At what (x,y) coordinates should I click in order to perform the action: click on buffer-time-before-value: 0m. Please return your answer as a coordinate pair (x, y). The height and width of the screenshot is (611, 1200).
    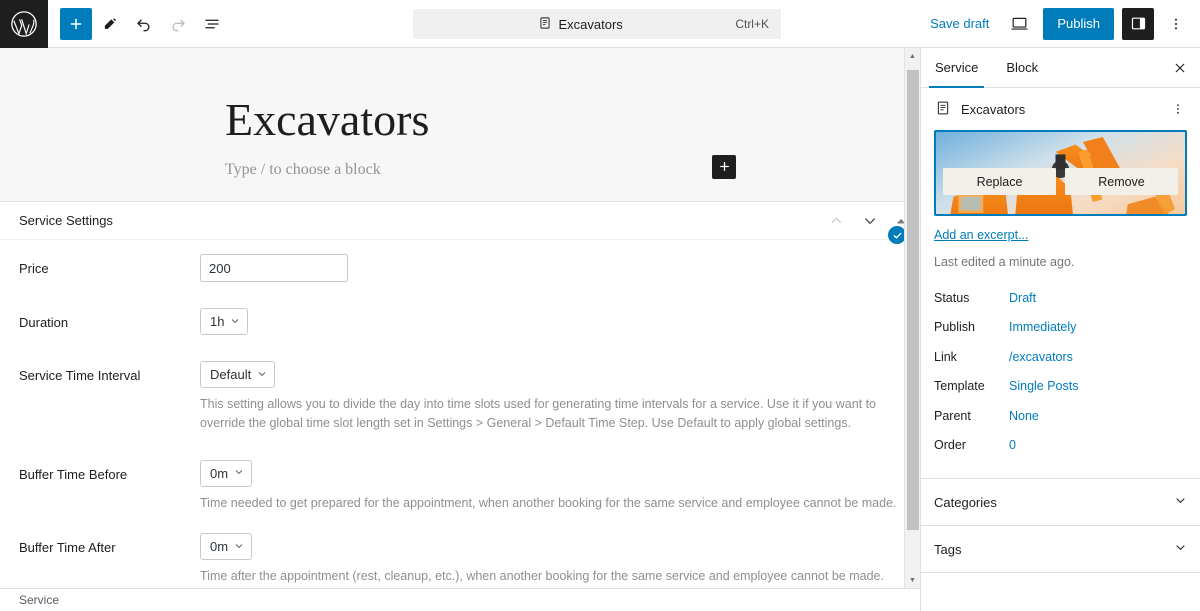
    Looking at the image, I should click on (219, 473).